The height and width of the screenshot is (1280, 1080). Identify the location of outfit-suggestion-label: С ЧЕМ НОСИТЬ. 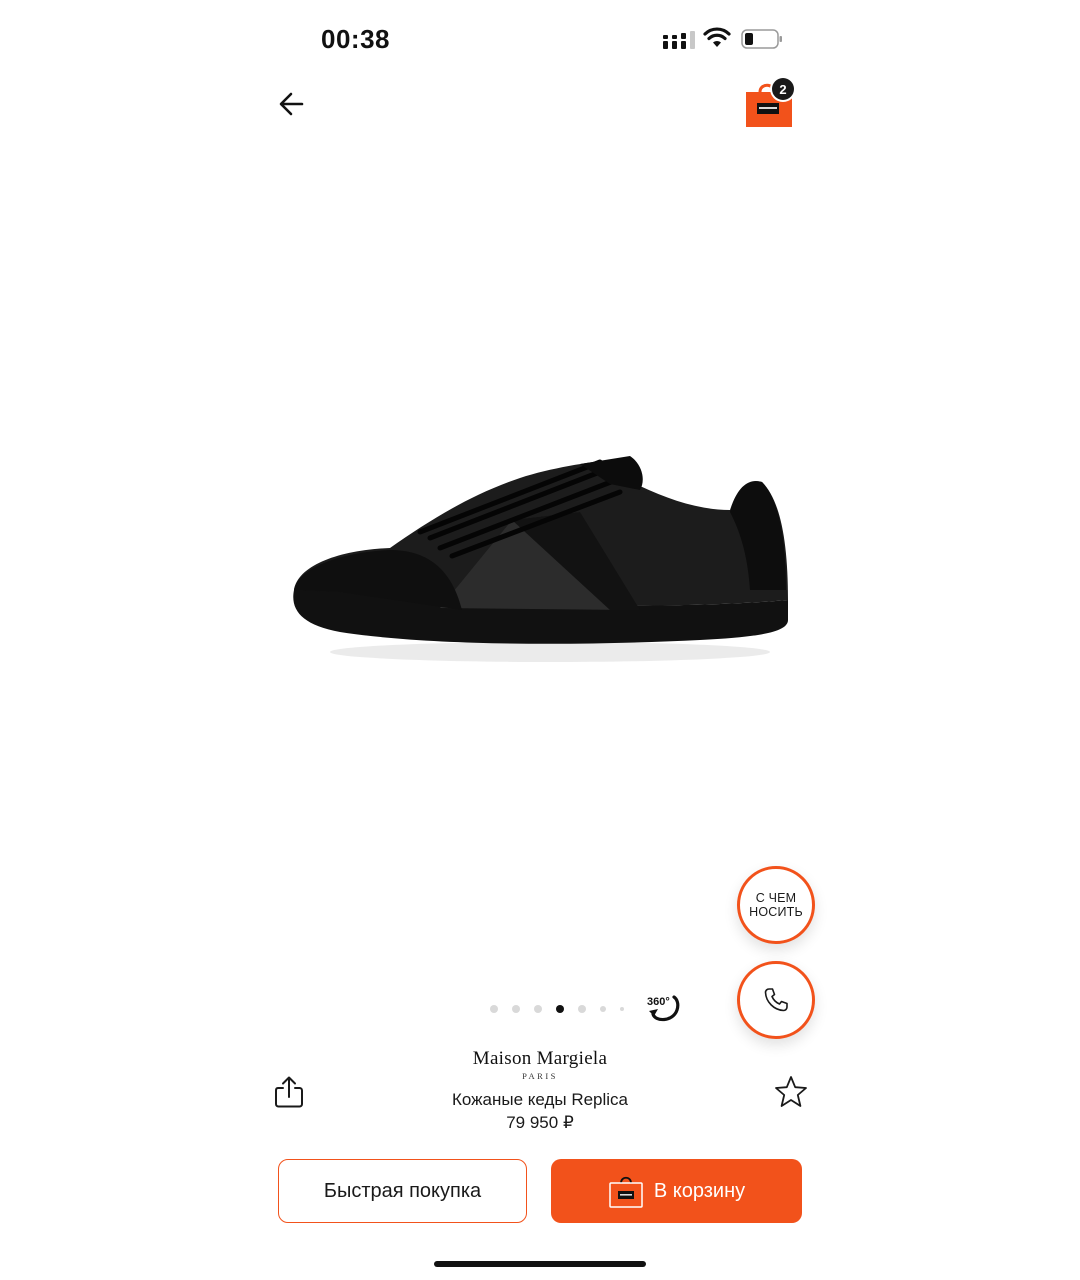
(776, 905).